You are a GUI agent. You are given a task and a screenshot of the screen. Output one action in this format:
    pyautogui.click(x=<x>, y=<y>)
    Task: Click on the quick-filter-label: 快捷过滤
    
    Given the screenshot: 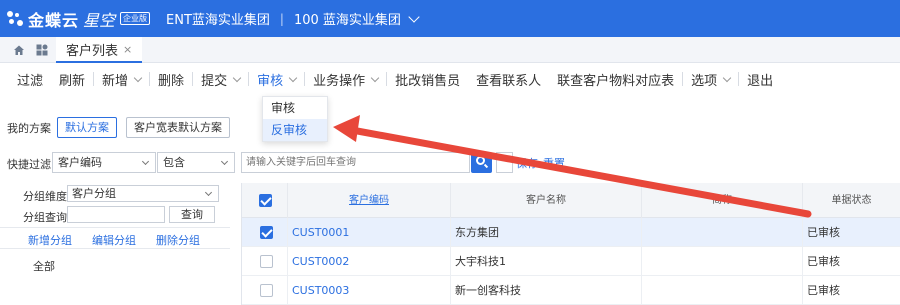 What is the action you would take?
    pyautogui.click(x=29, y=164)
    